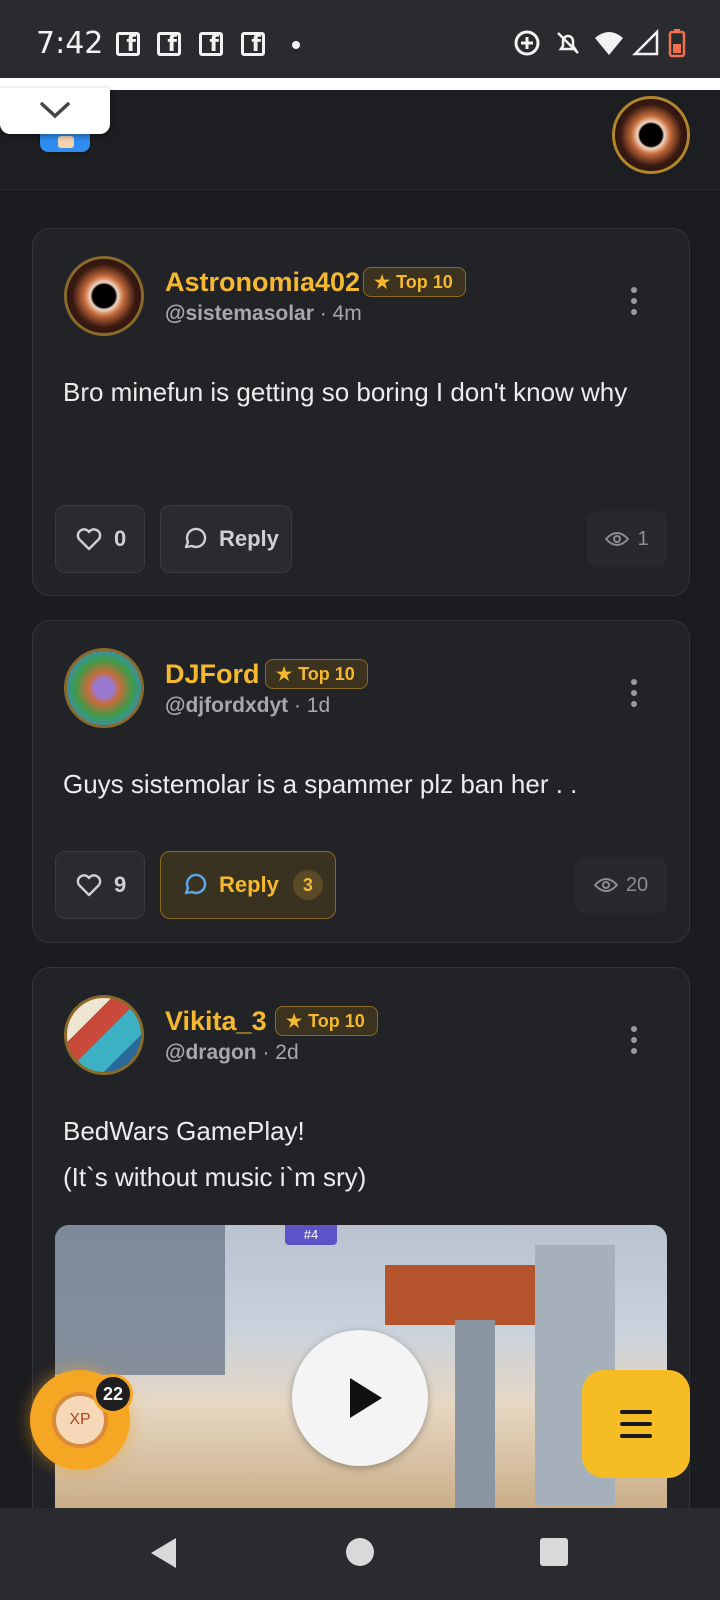  I want to click on profile-avatar-button, so click(651, 135).